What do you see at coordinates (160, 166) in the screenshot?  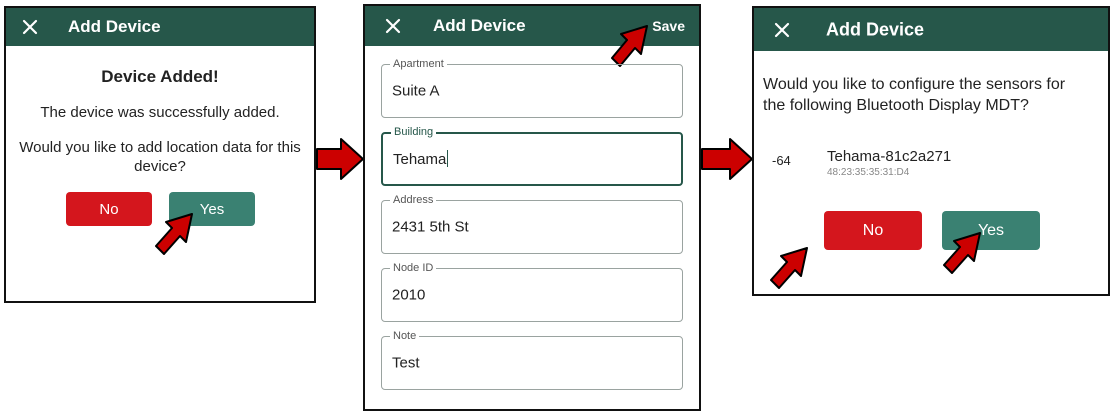 I see `location-question-line2: device?` at bounding box center [160, 166].